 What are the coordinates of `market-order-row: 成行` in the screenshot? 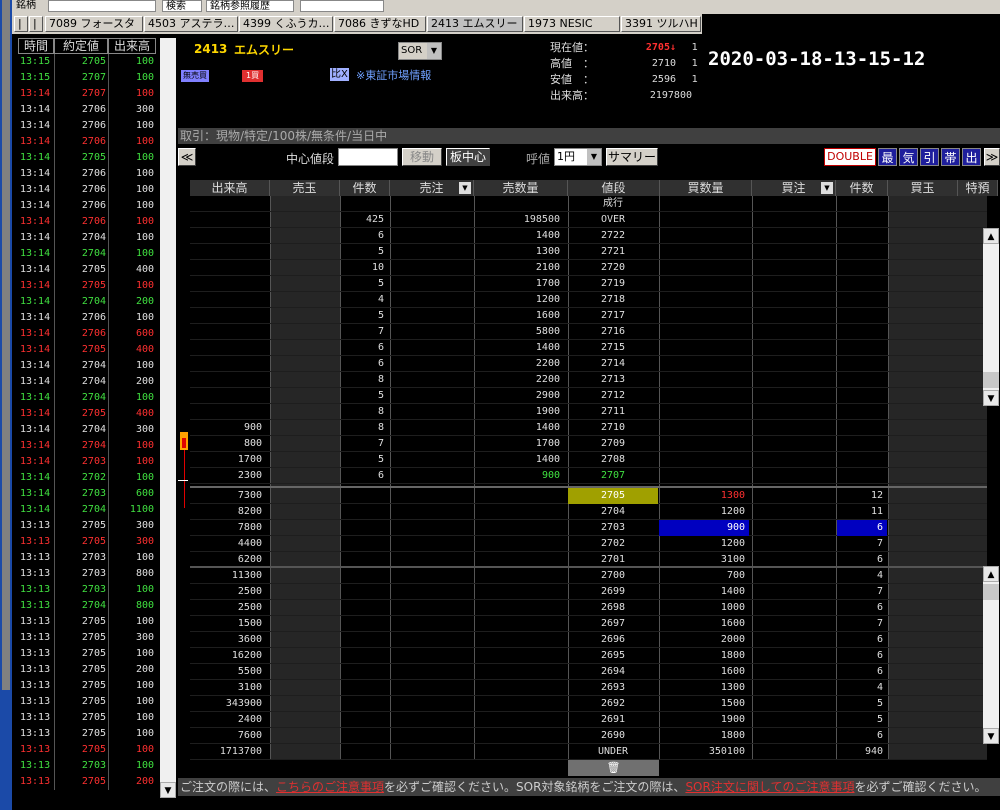 It's located at (588, 204).